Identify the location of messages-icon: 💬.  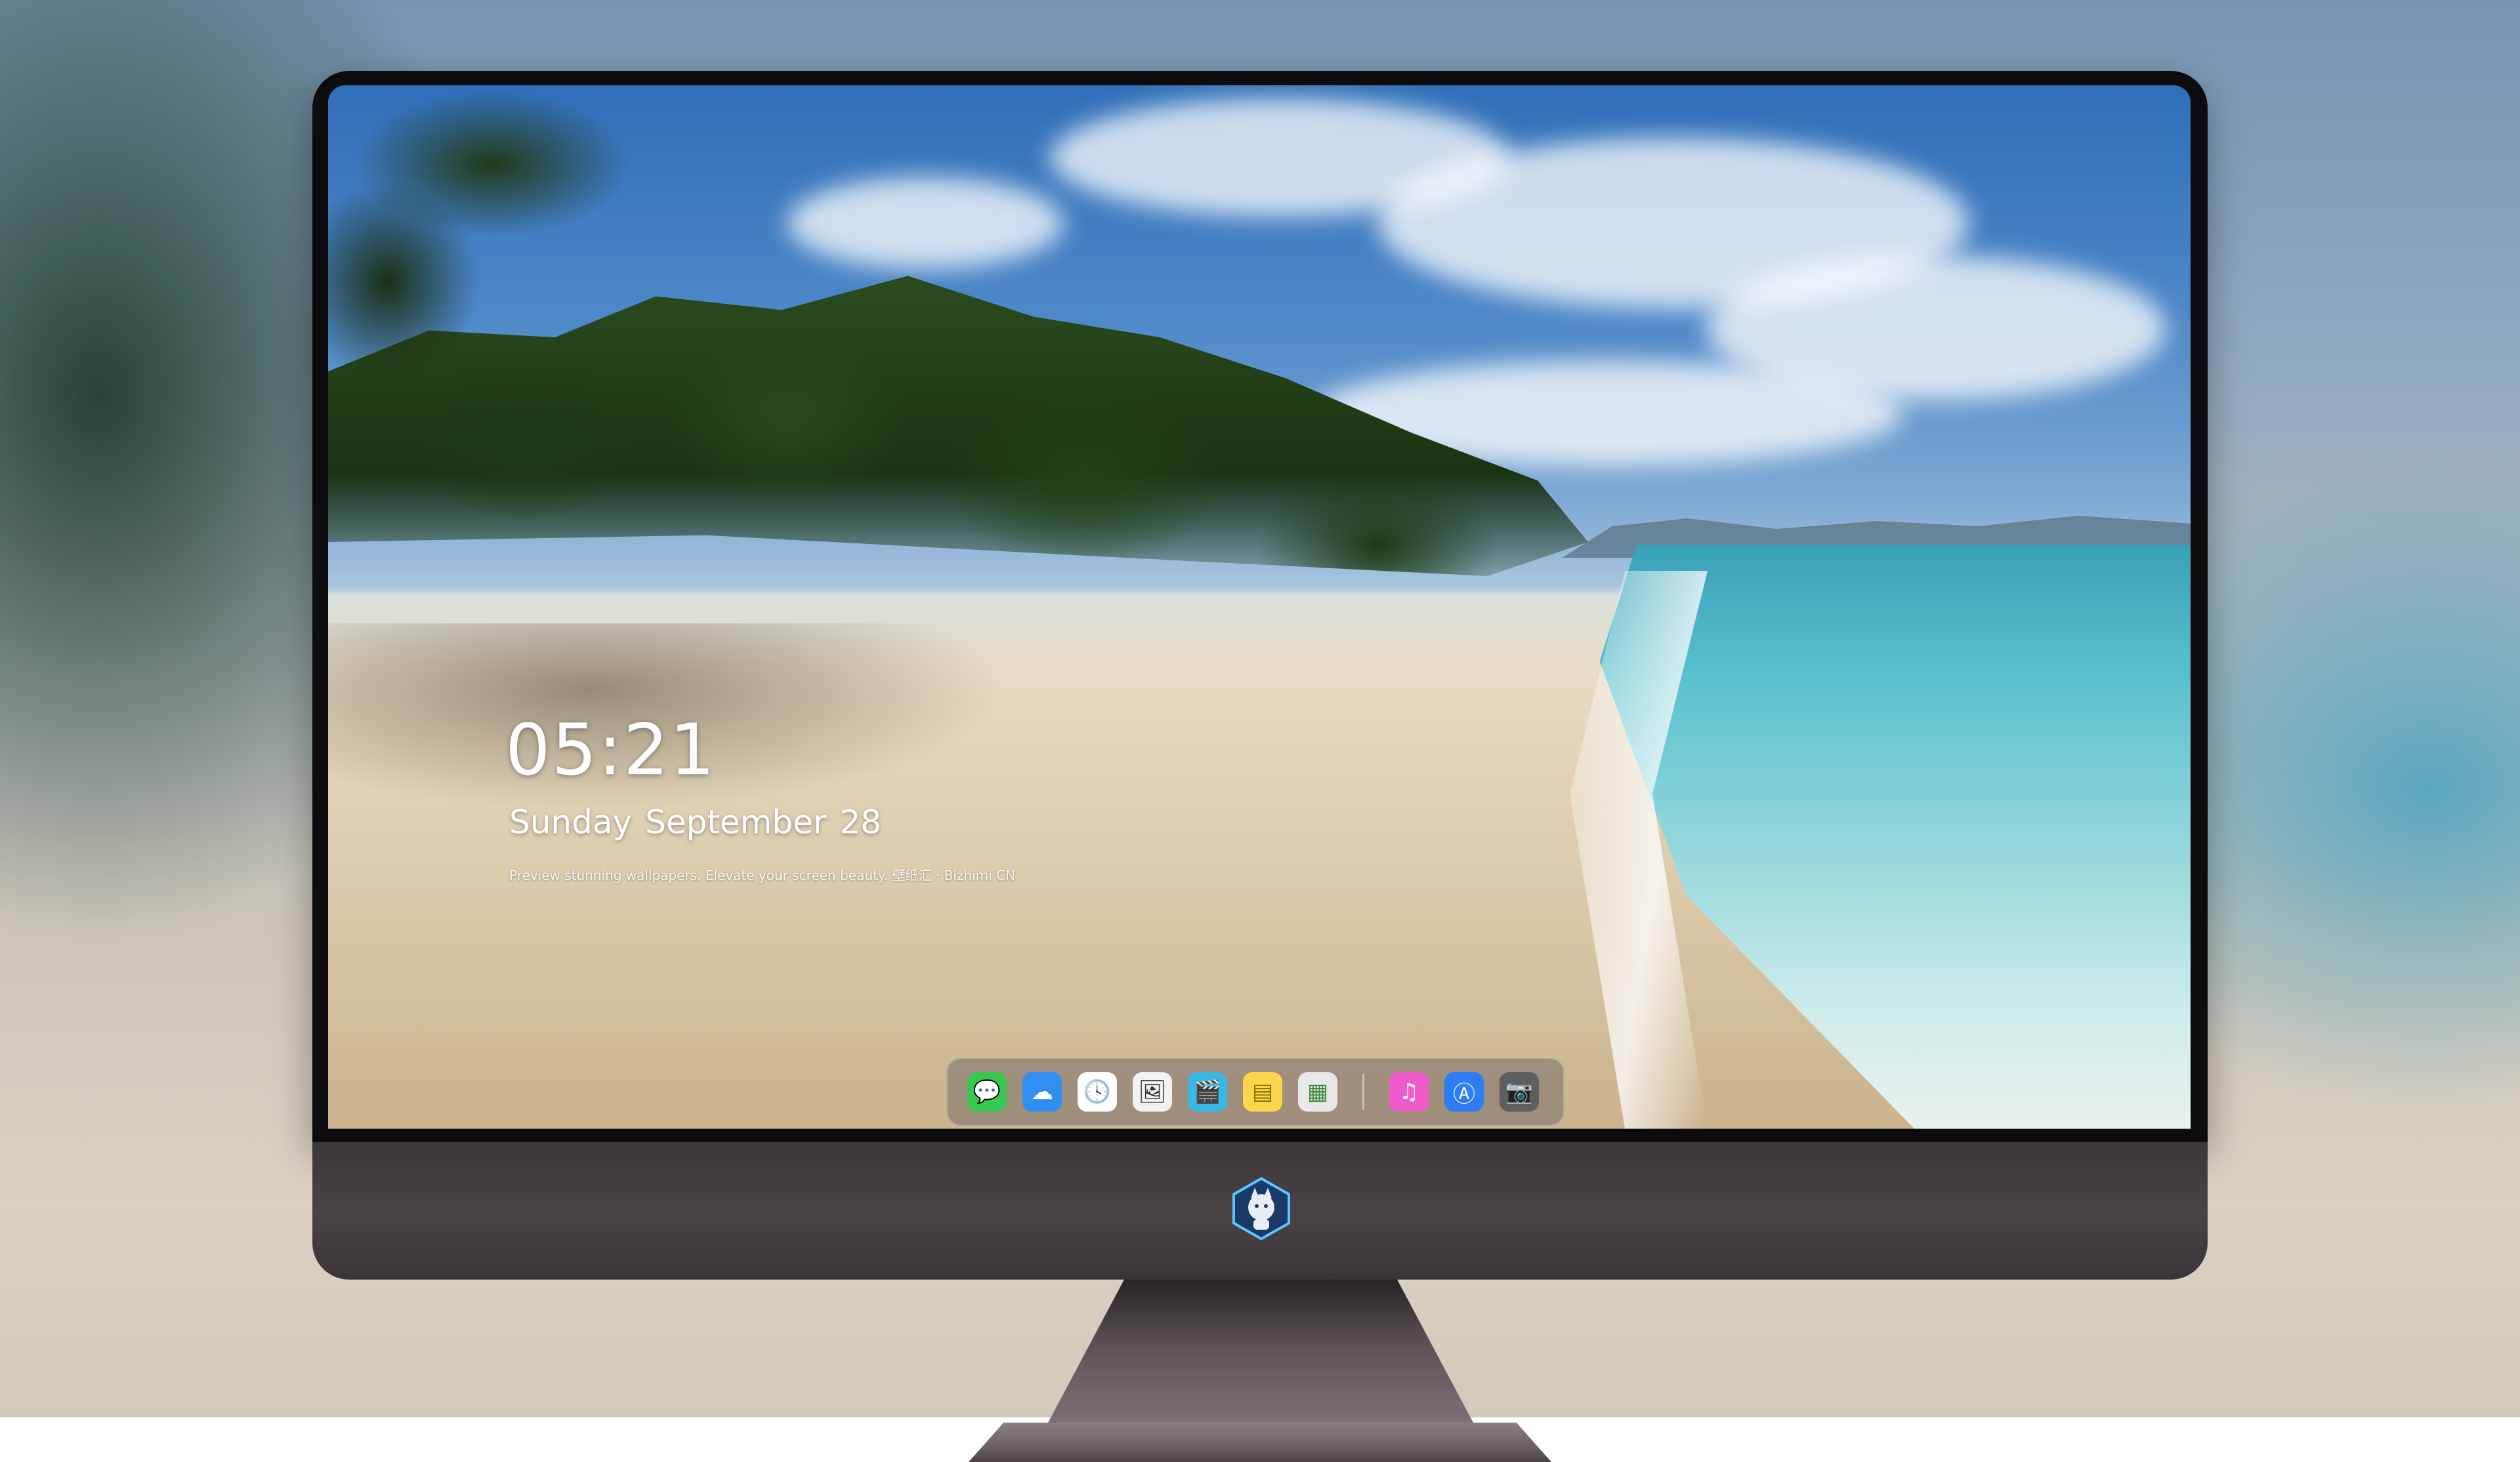
(987, 1092).